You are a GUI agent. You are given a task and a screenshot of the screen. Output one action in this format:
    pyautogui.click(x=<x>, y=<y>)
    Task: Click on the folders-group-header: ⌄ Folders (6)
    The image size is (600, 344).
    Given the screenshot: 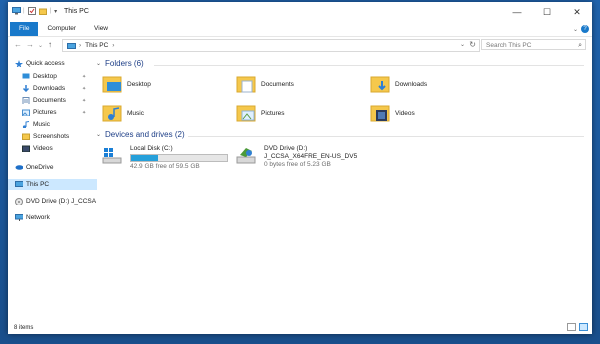 What is the action you would take?
    pyautogui.click(x=340, y=63)
    